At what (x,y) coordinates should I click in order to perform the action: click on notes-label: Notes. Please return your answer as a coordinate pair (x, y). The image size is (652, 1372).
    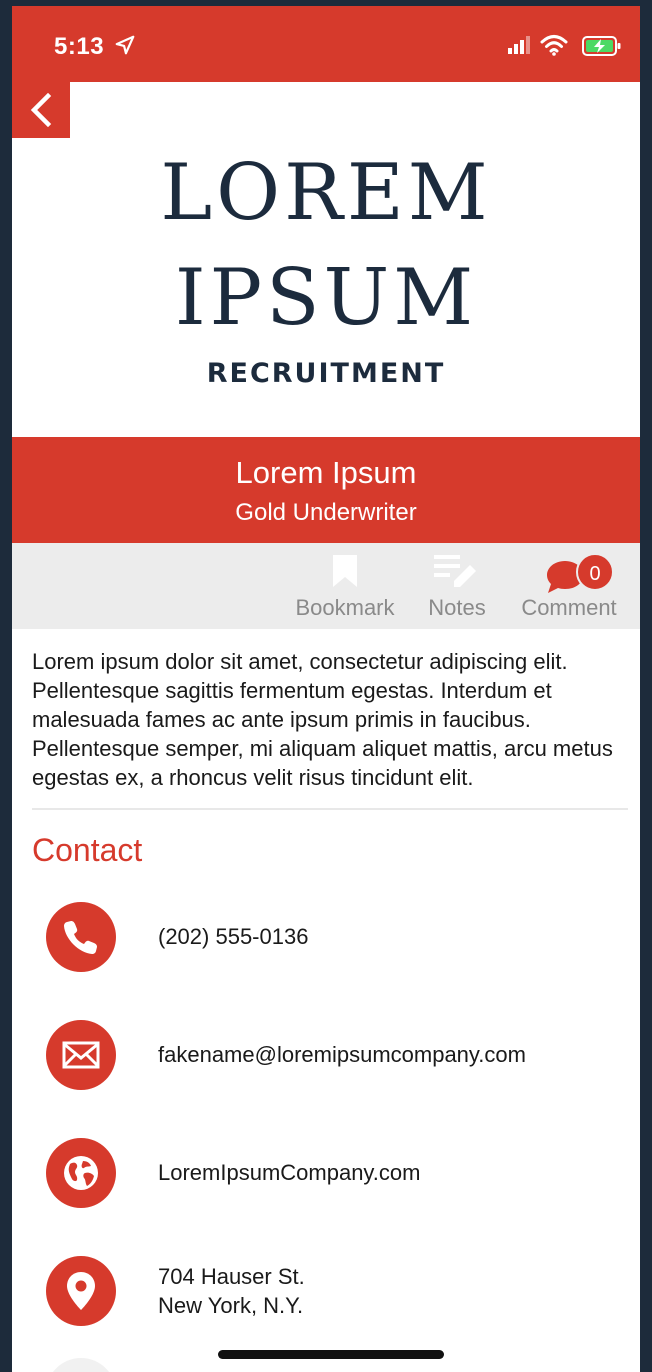
    Looking at the image, I should click on (457, 607).